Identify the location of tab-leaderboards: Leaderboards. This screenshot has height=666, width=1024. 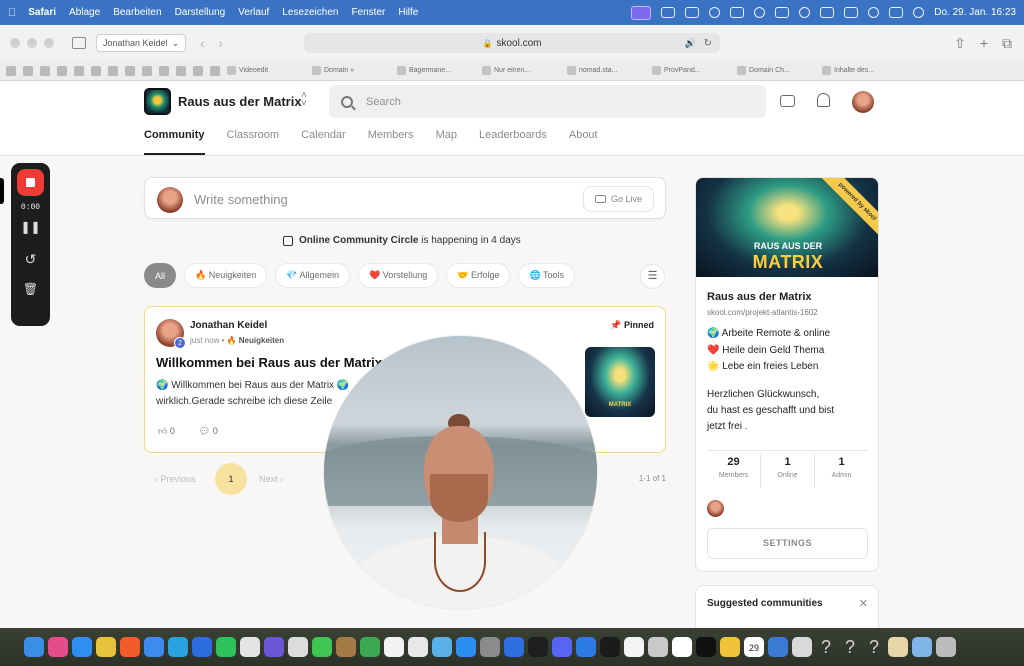
(513, 142).